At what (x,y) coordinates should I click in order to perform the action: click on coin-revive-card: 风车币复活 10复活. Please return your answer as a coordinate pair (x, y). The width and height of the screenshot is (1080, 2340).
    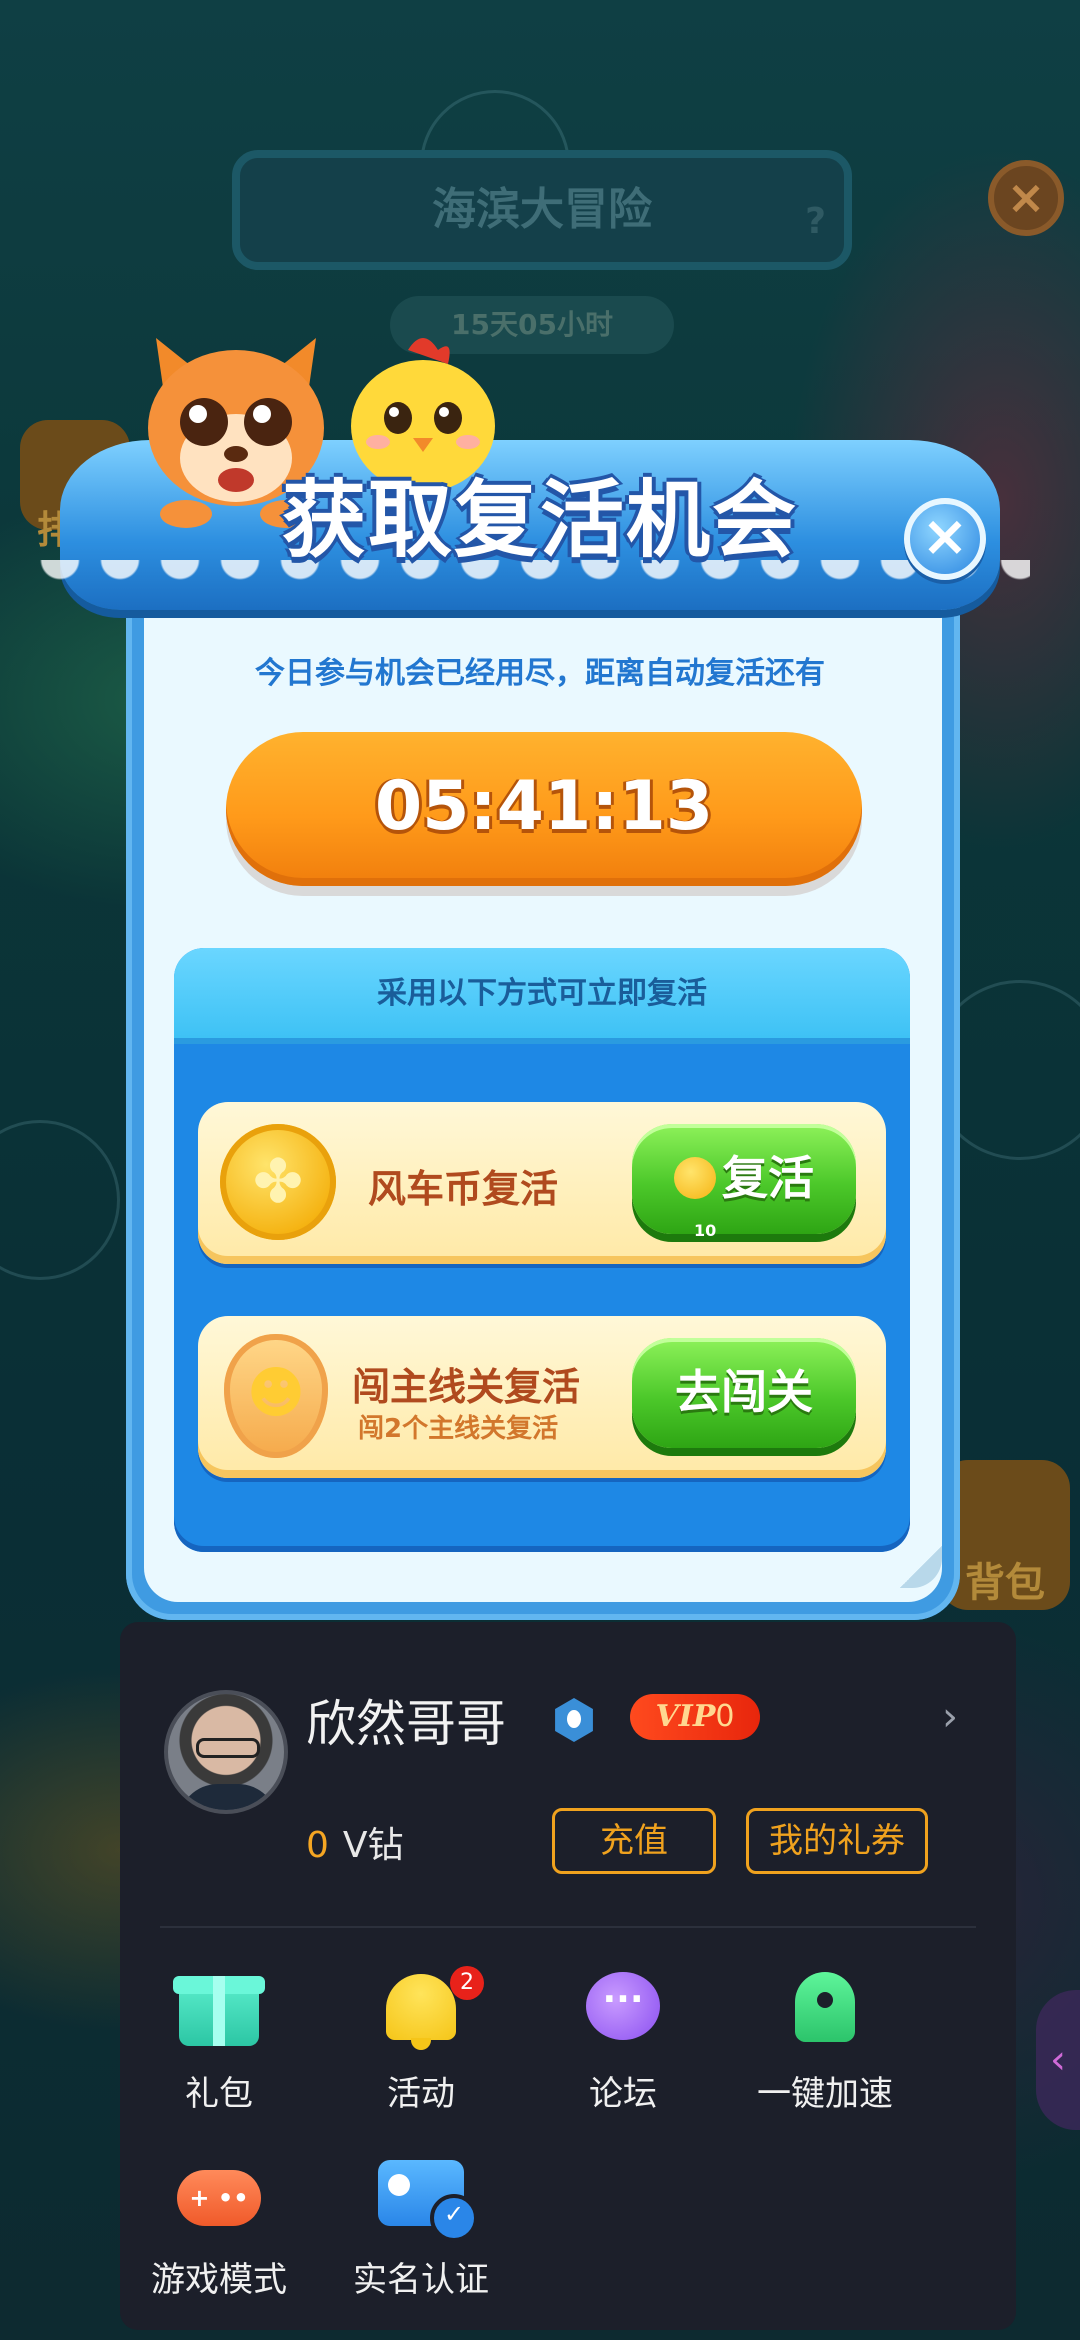
    Looking at the image, I should click on (542, 1183).